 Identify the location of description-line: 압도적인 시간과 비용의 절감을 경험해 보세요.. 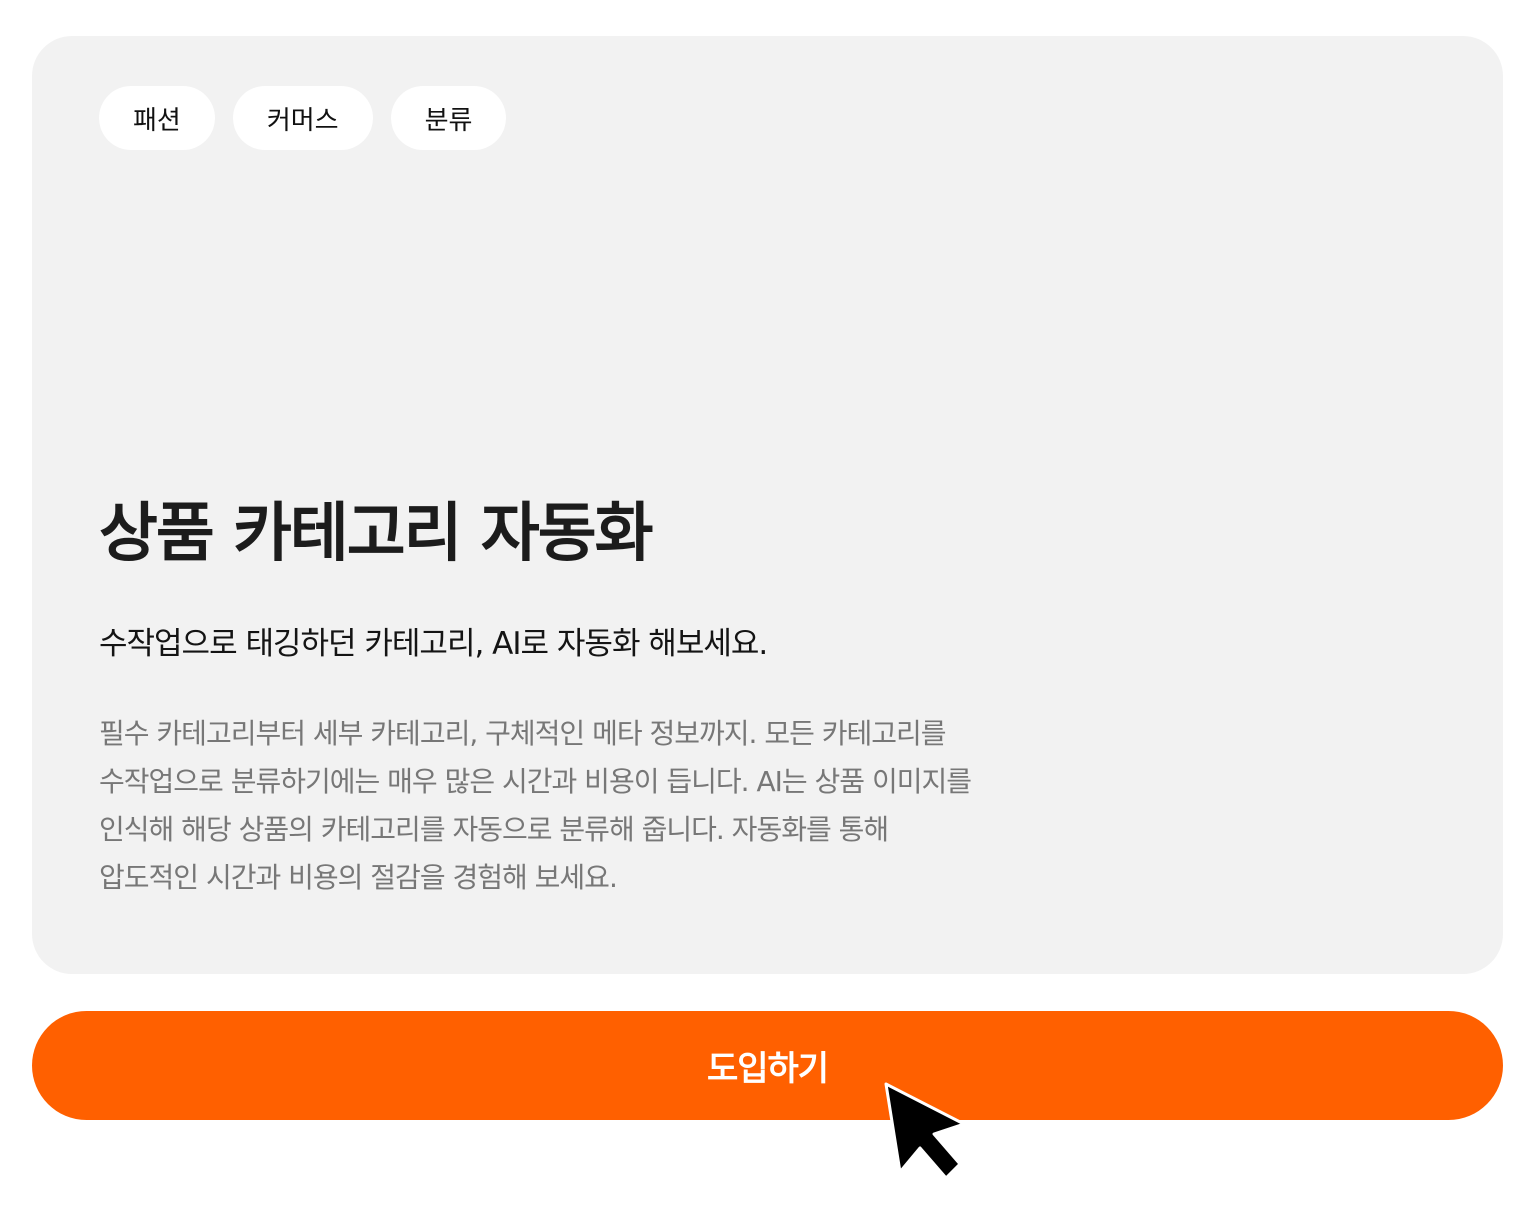
(358, 877).